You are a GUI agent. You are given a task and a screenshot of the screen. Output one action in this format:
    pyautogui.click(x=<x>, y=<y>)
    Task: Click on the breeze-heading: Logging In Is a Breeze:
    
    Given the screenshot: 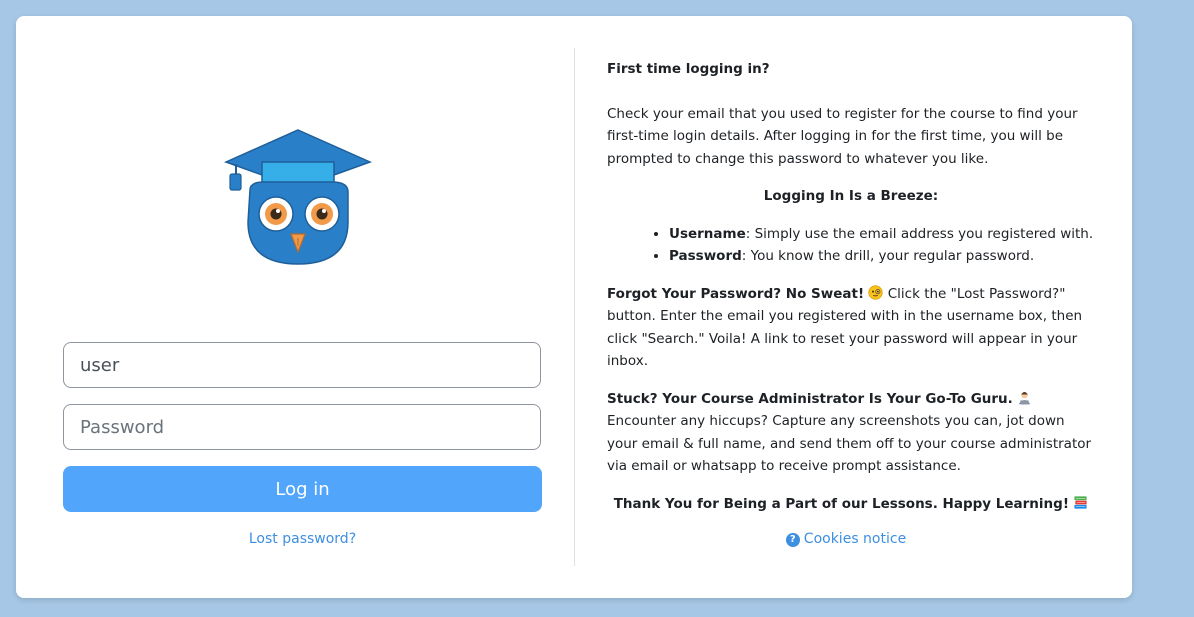 What is the action you would take?
    pyautogui.click(x=851, y=196)
    